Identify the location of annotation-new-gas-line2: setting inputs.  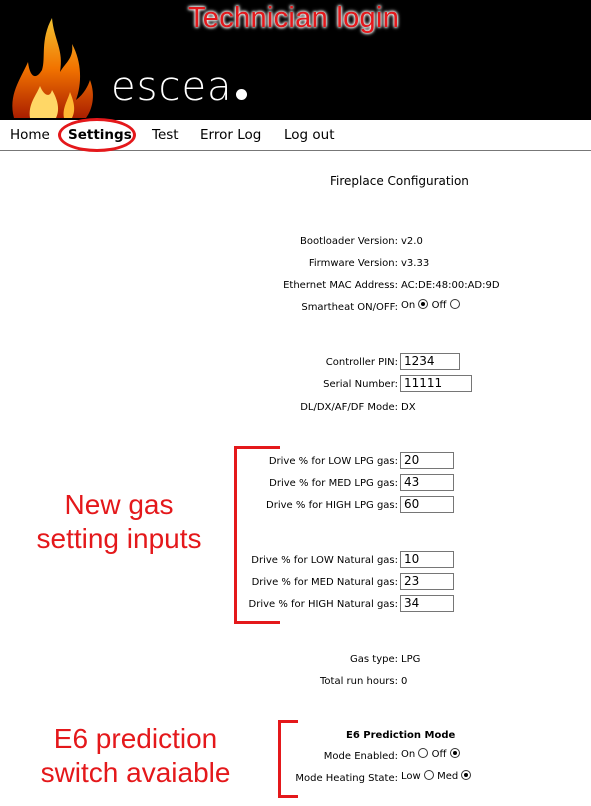
(119, 538).